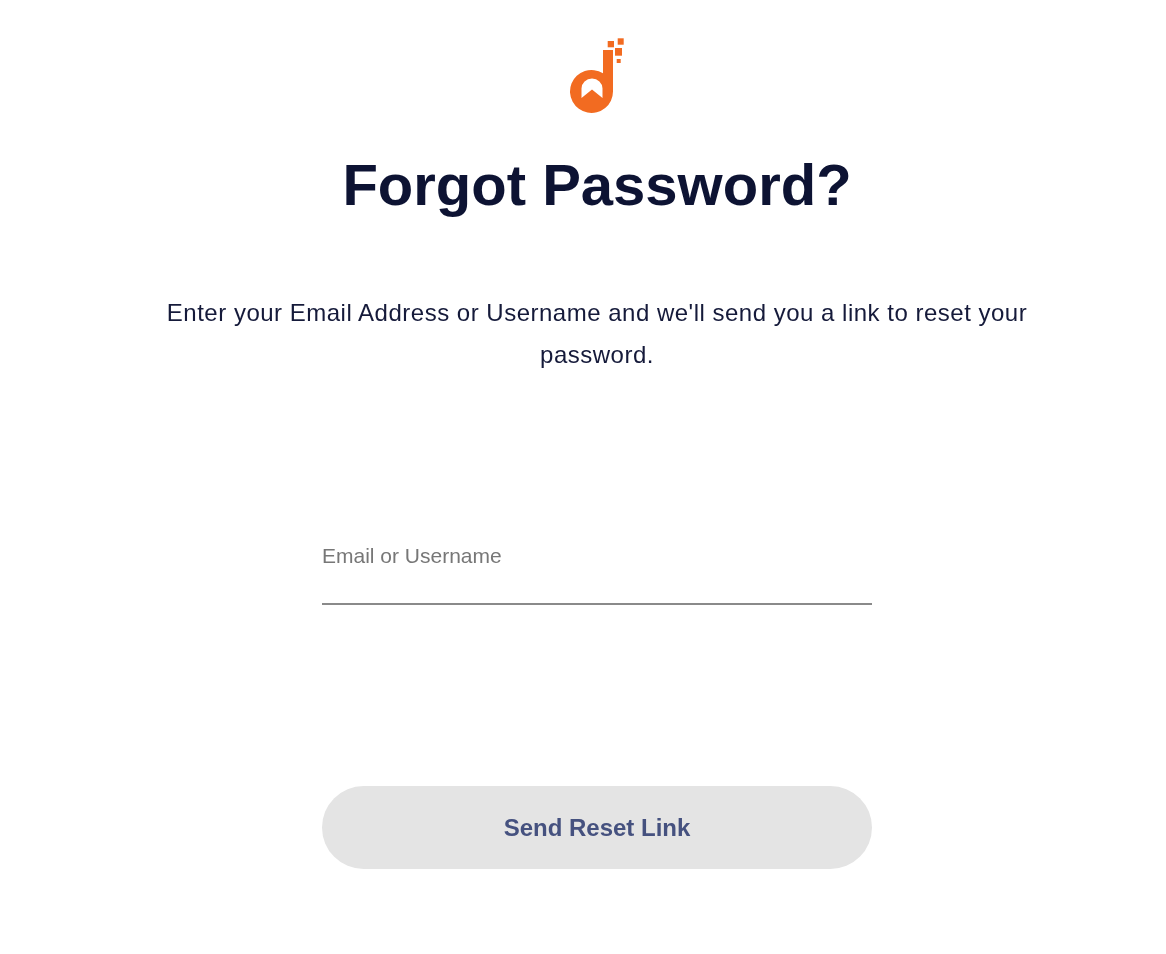  What do you see at coordinates (597, 75) in the screenshot?
I see `logo-icon` at bounding box center [597, 75].